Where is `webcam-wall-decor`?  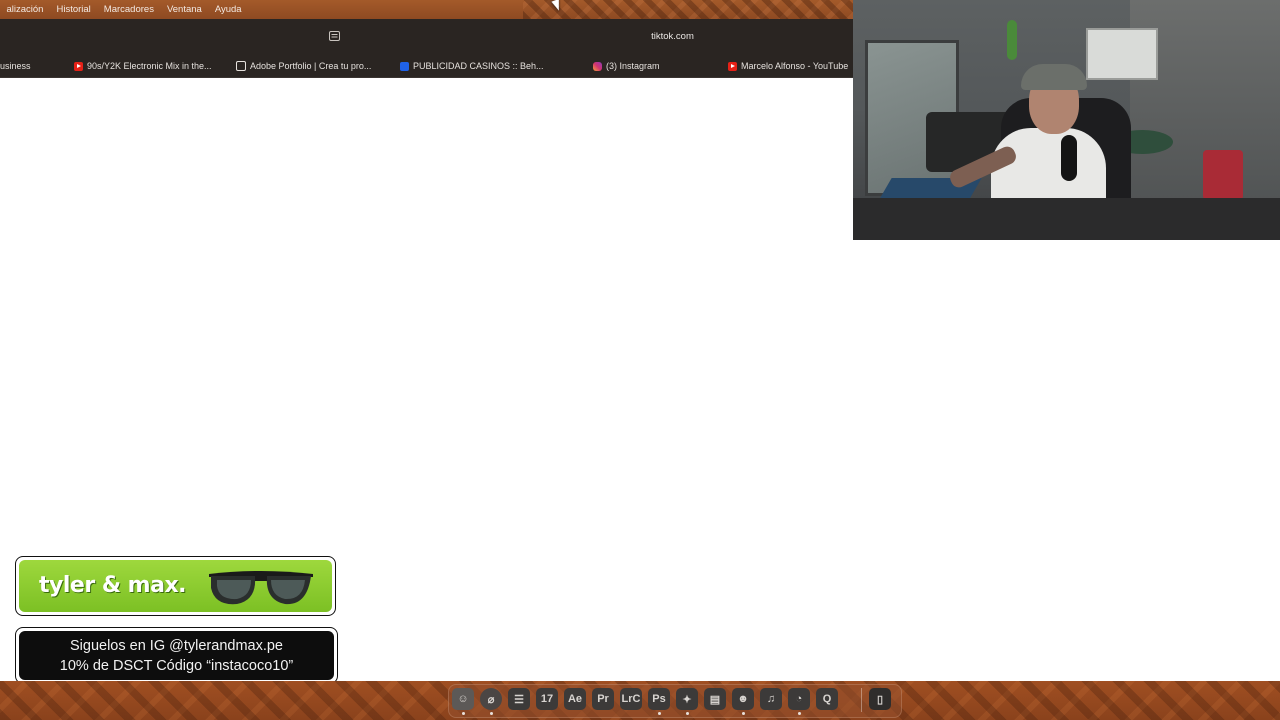 webcam-wall-decor is located at coordinates (1012, 40).